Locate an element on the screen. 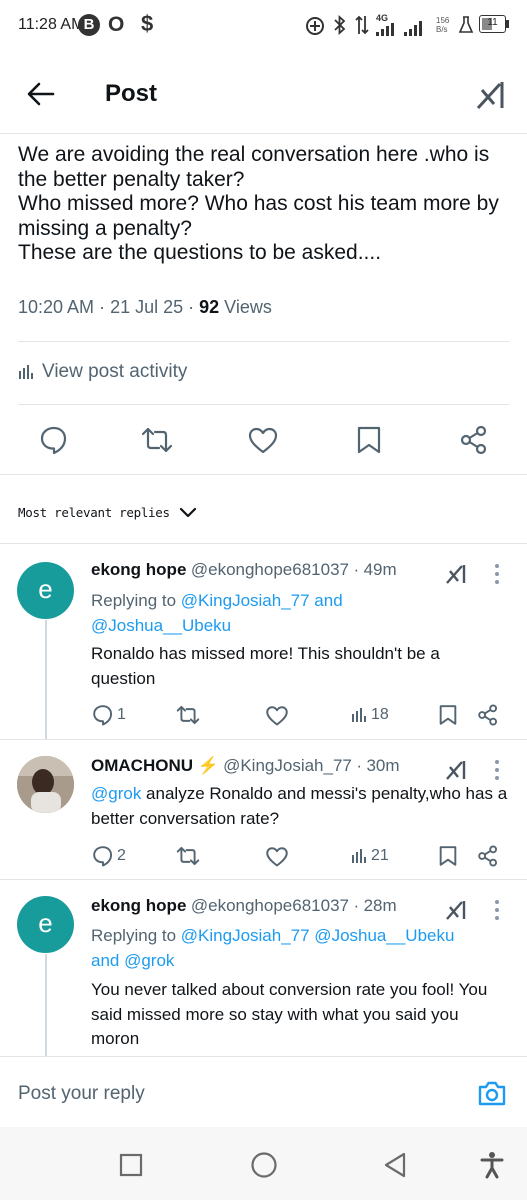 Image resolution: width=527 pixels, height=1200 pixels. reply-header: ekong hope @ekonghope681037 · 28m is located at coordinates (244, 905).